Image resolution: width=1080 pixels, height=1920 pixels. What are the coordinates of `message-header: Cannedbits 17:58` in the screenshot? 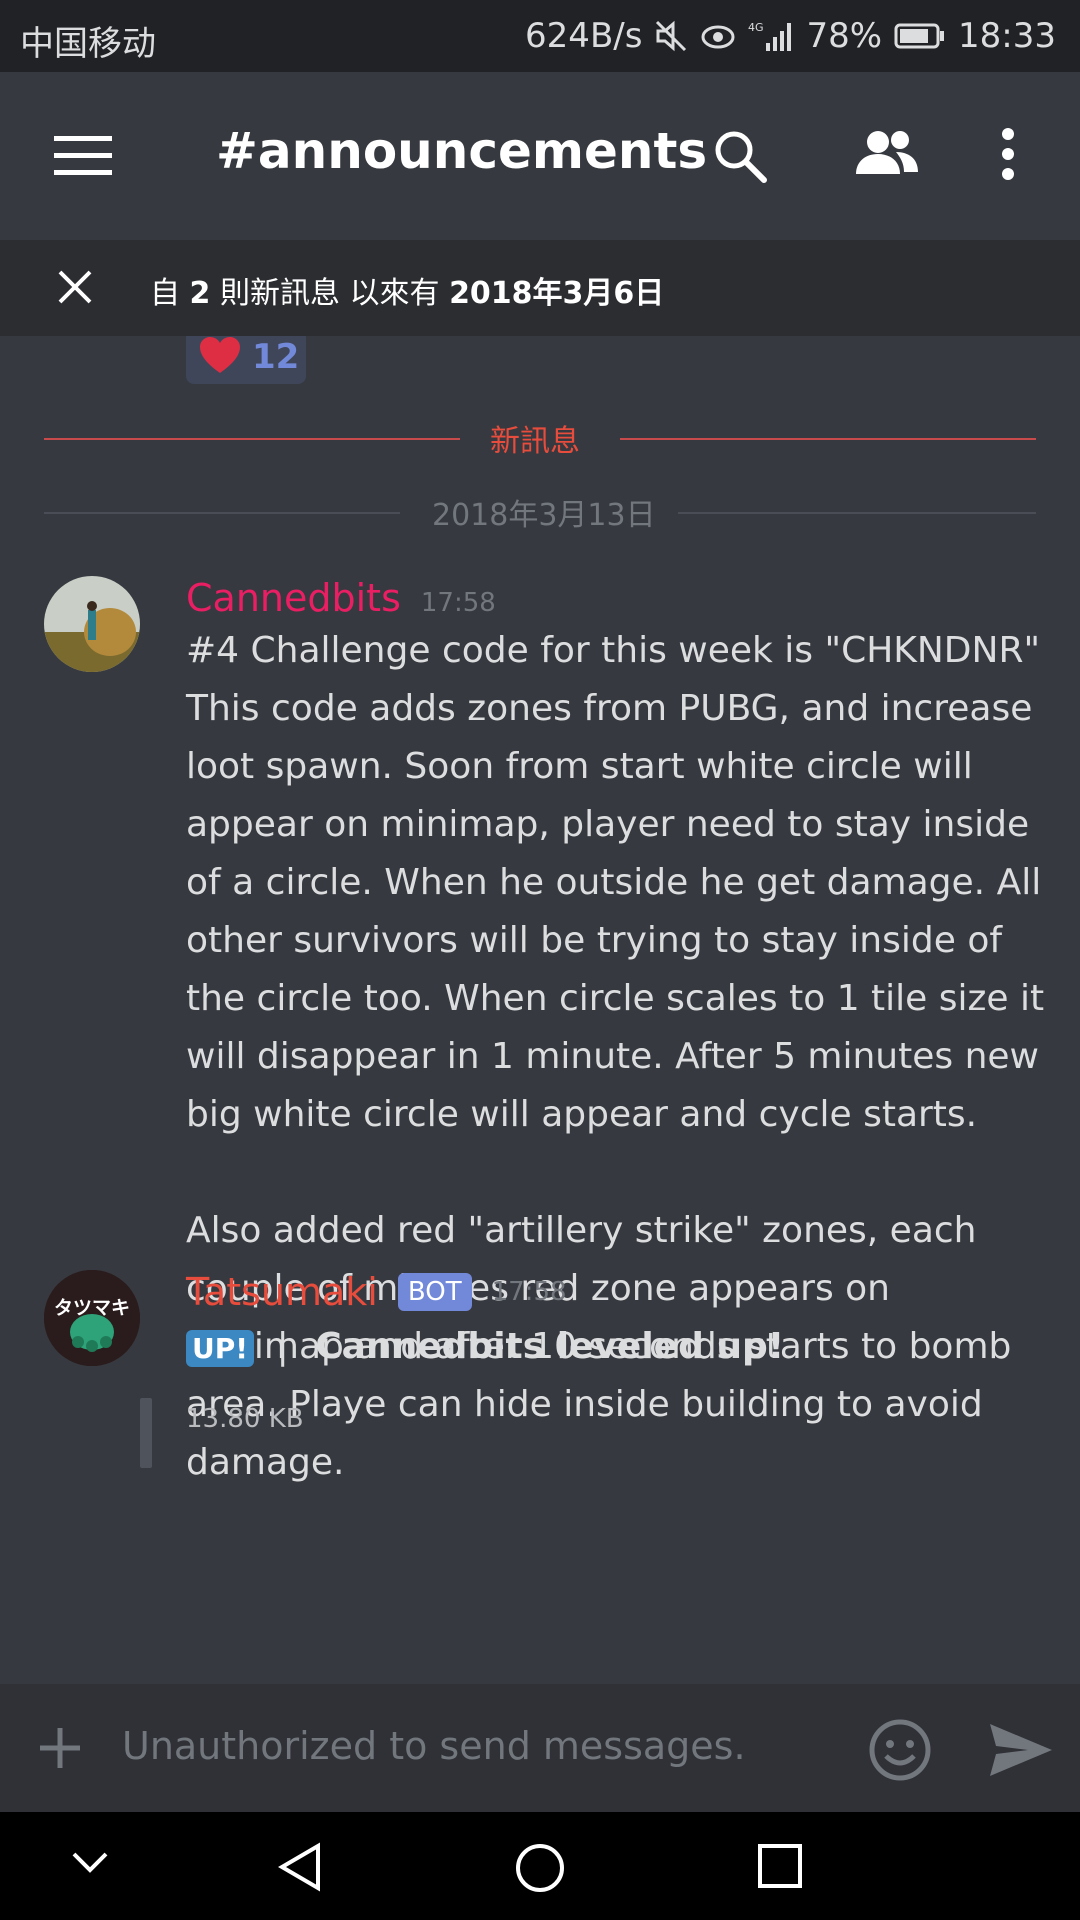 It's located at (341, 598).